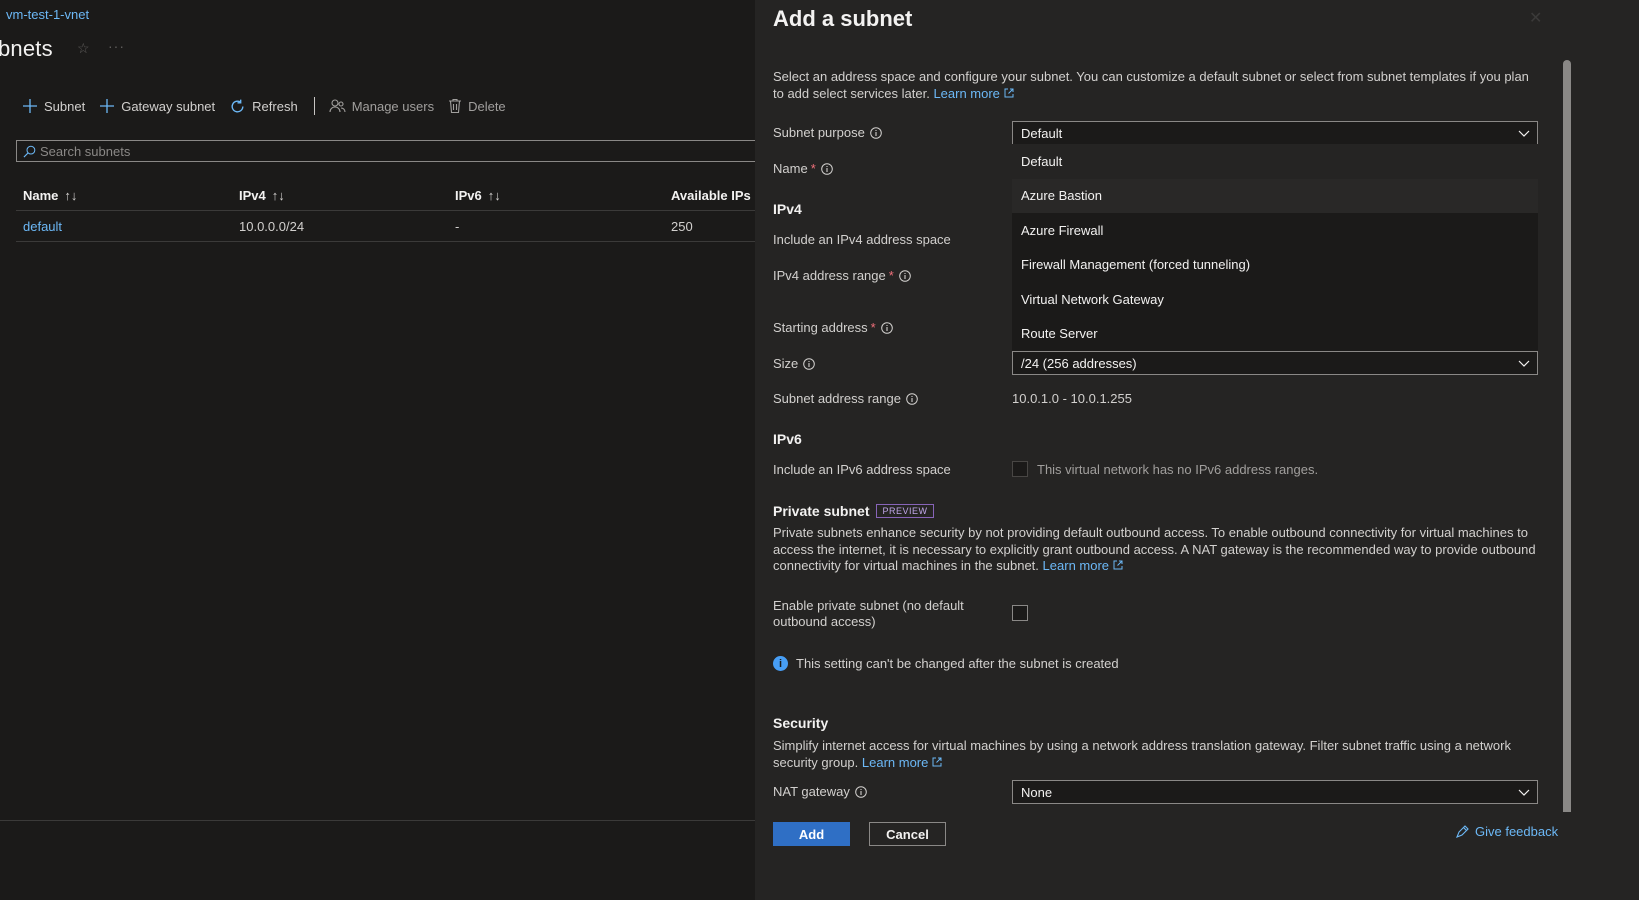 The height and width of the screenshot is (900, 1639). I want to click on column-header-name: Name ↑↓, so click(124, 195).